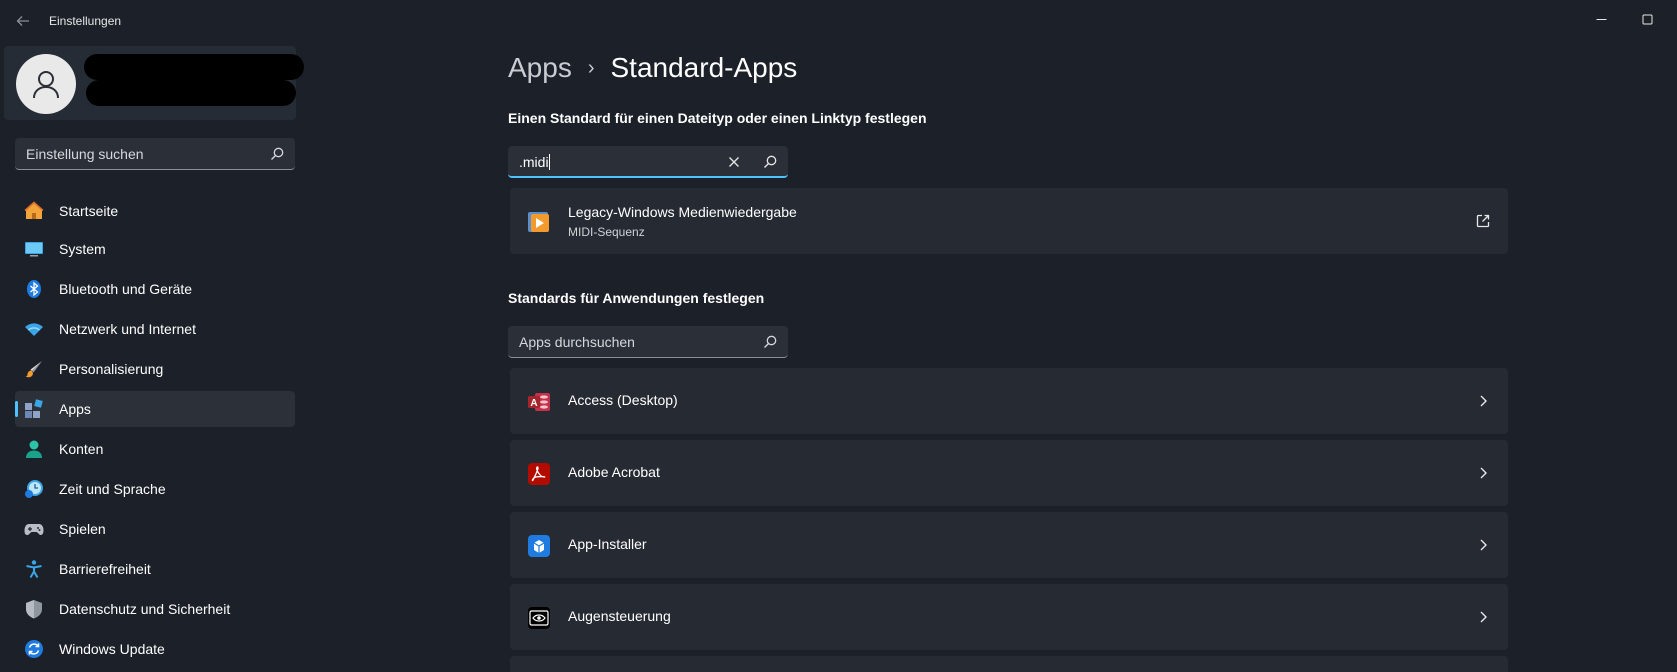  I want to click on selection-indicator, so click(16, 409).